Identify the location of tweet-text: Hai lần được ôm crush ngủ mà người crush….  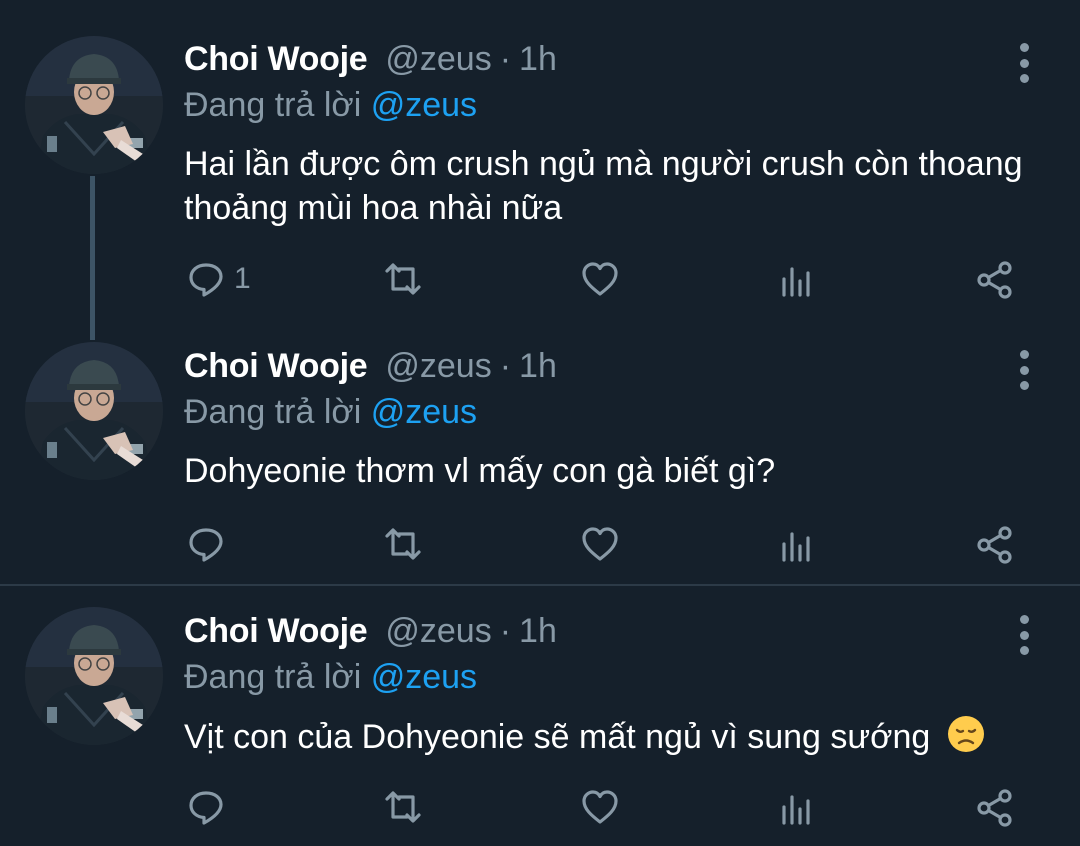
(603, 186).